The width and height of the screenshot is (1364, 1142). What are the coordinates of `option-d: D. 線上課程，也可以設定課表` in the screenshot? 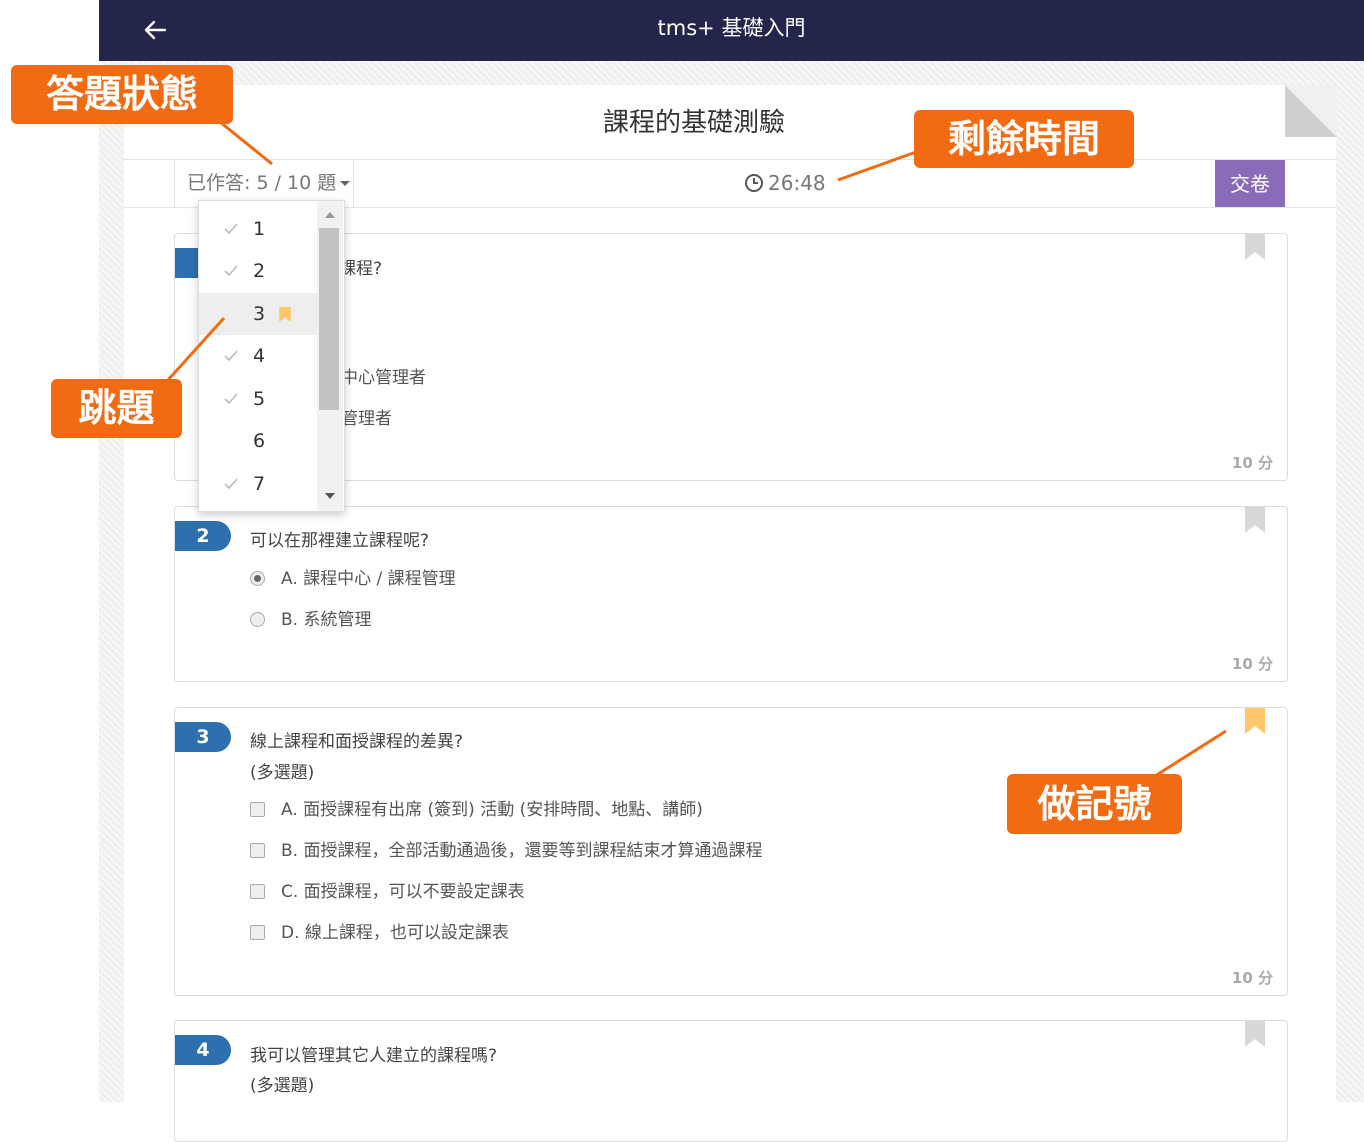 It's located at (379, 933).